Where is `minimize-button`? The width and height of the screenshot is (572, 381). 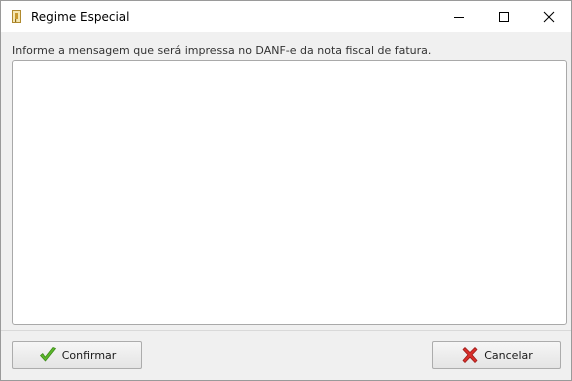 minimize-button is located at coordinates (458, 16).